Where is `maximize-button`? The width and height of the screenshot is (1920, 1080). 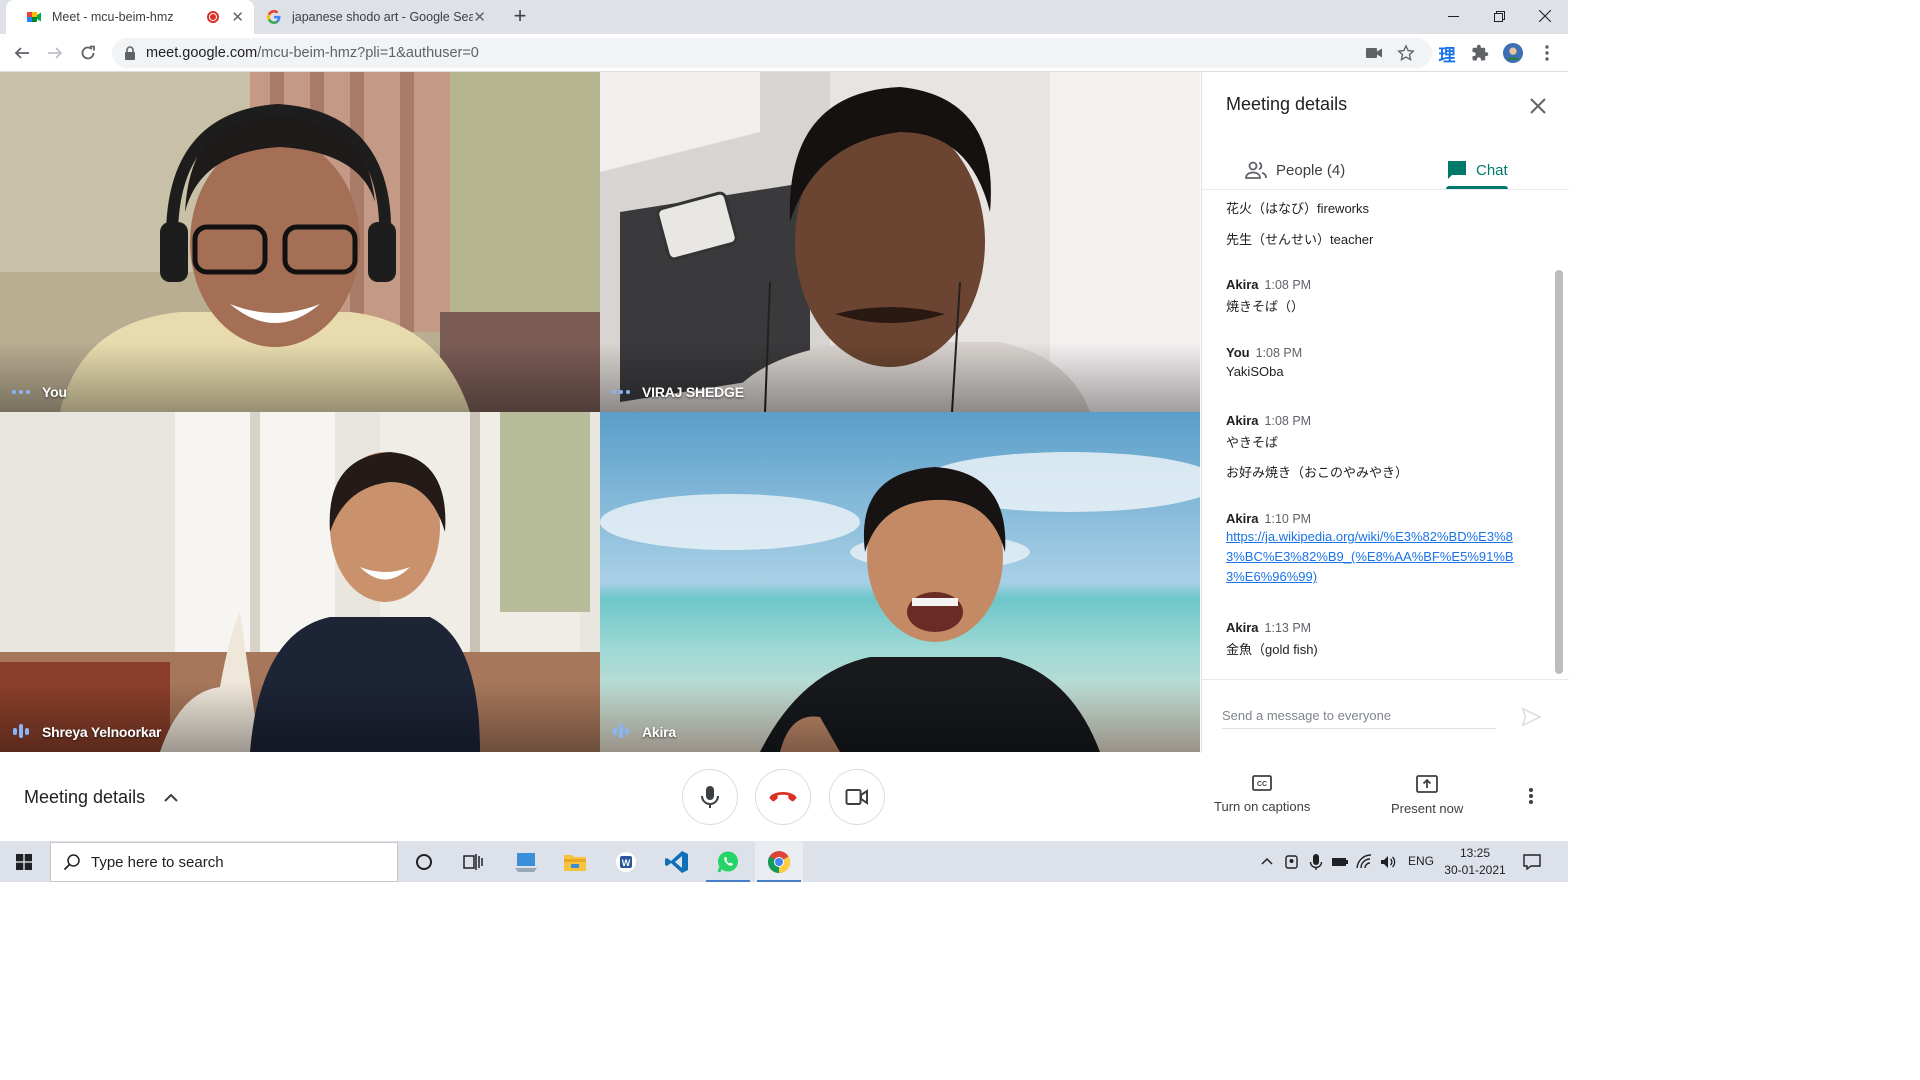
maximize-button is located at coordinates (1499, 16).